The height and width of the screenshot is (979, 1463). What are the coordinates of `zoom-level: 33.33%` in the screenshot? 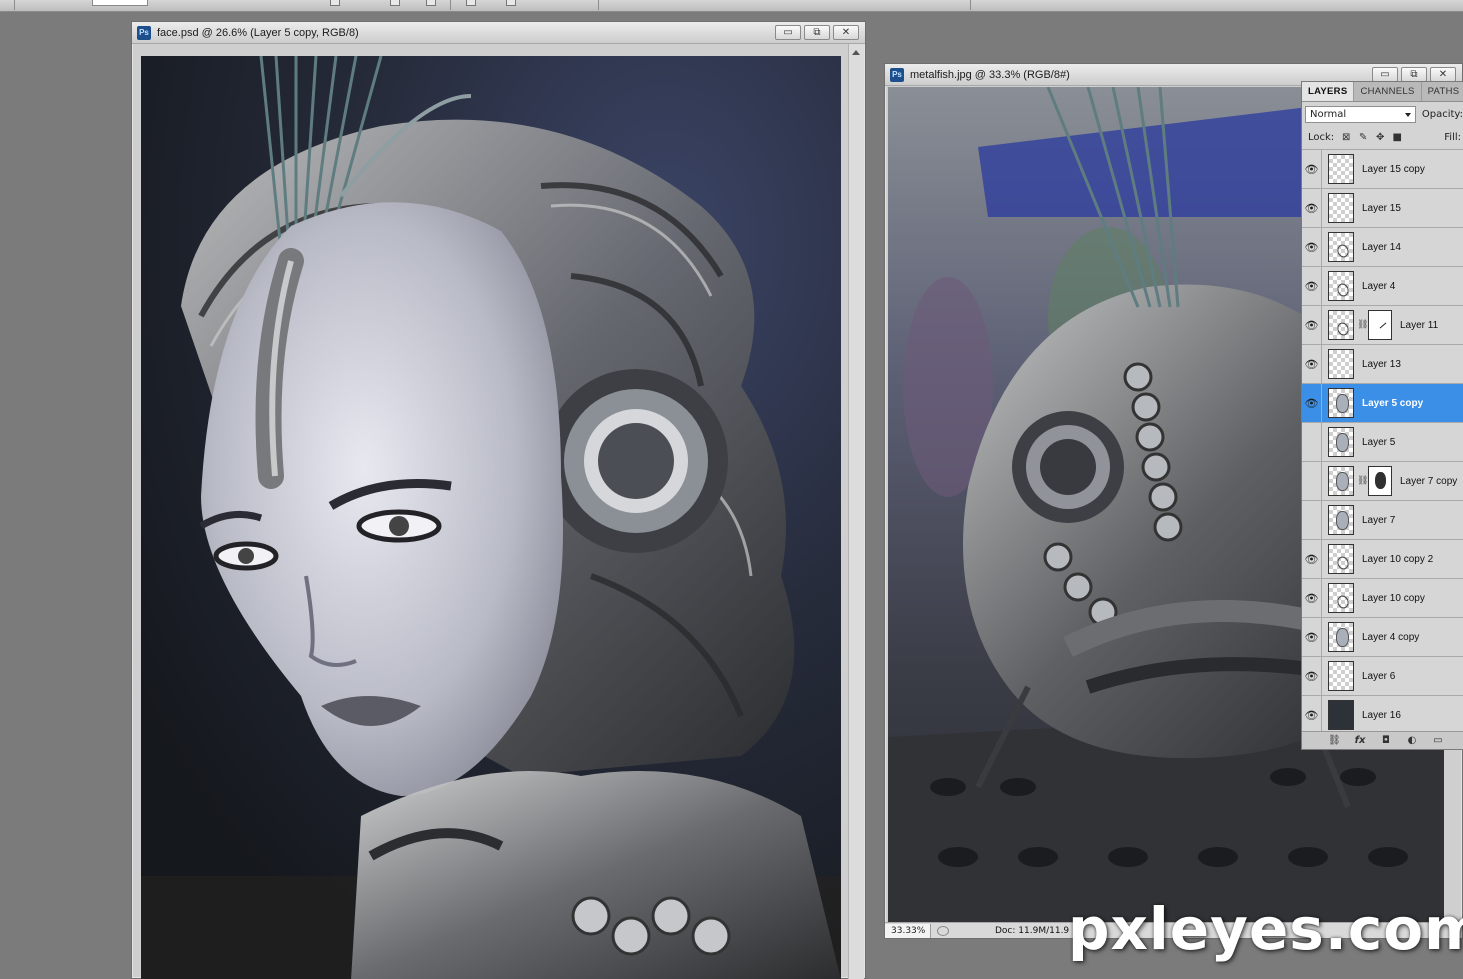 It's located at (908, 930).